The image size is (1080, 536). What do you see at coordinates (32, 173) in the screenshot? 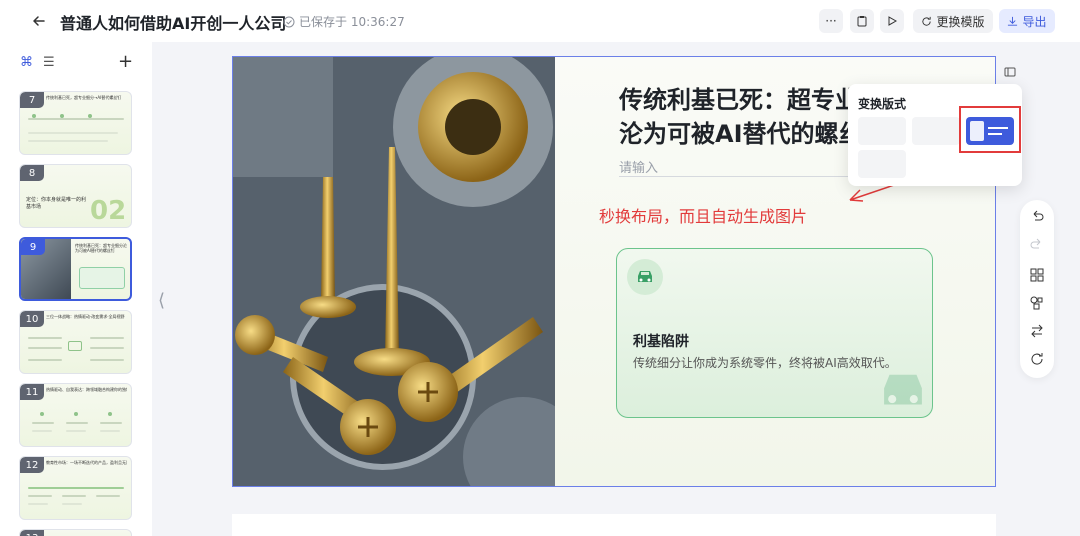
I see `slide-number: 8` at bounding box center [32, 173].